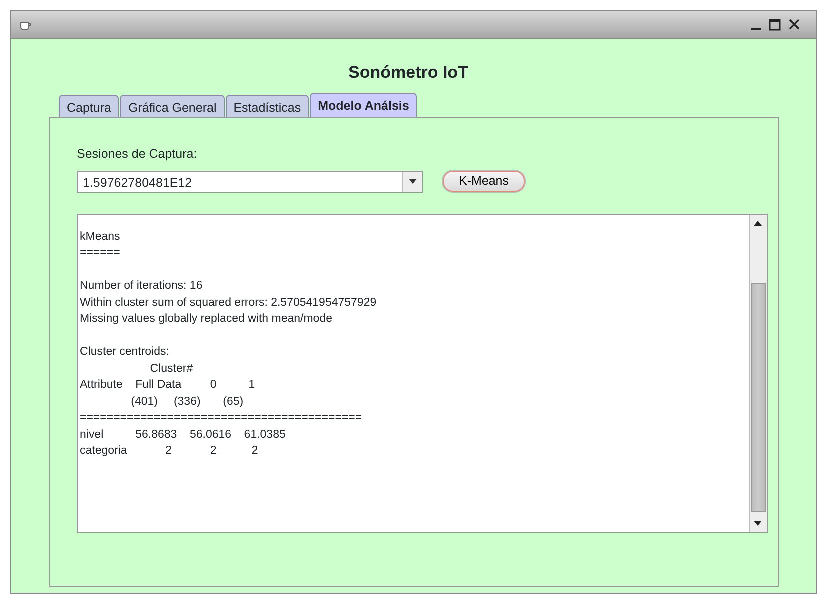 The width and height of the screenshot is (817, 594). Describe the element at coordinates (775, 24) in the screenshot. I see `maximize-icon` at that location.